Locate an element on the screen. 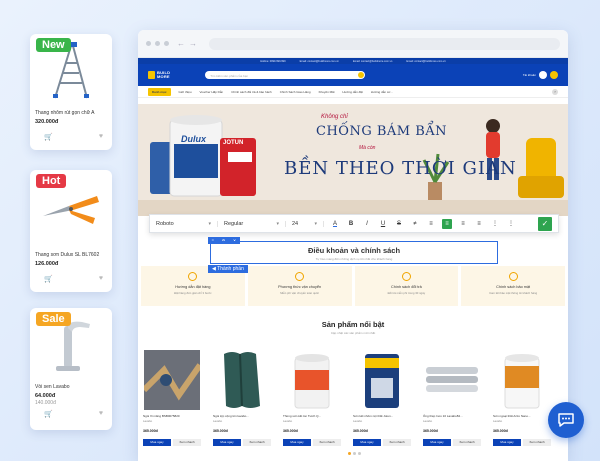 The height and width of the screenshot is (461, 600). section-title: Điều khoản và chính sách is located at coordinates (354, 250).